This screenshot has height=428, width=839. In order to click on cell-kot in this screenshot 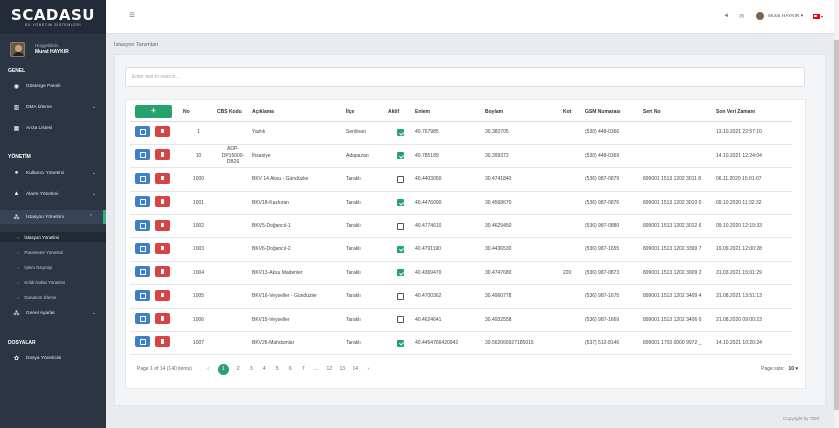, I will do `click(571, 249)`.